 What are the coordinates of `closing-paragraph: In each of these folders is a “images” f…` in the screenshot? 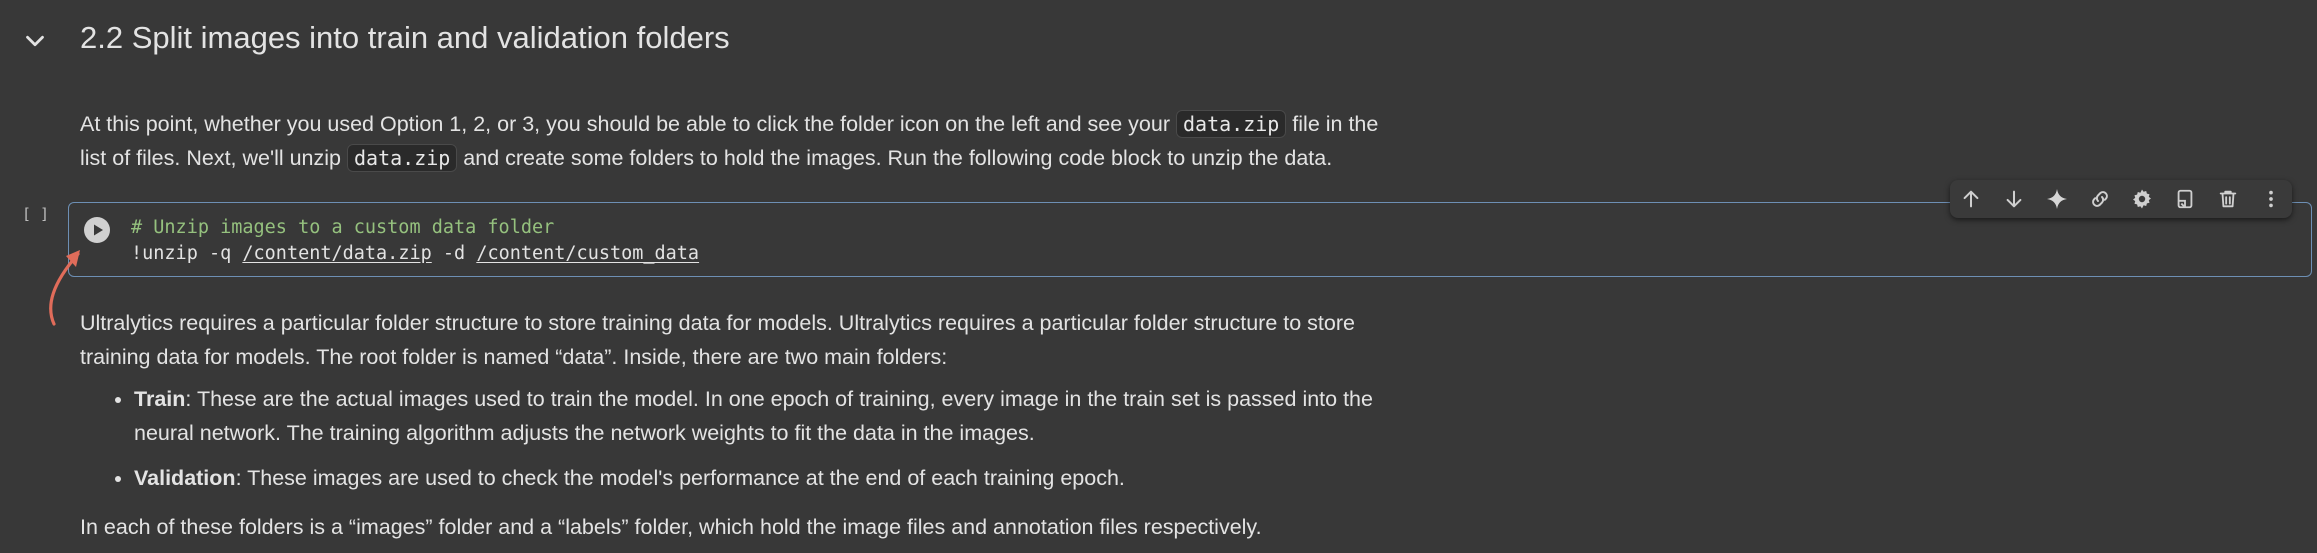 It's located at (671, 527).